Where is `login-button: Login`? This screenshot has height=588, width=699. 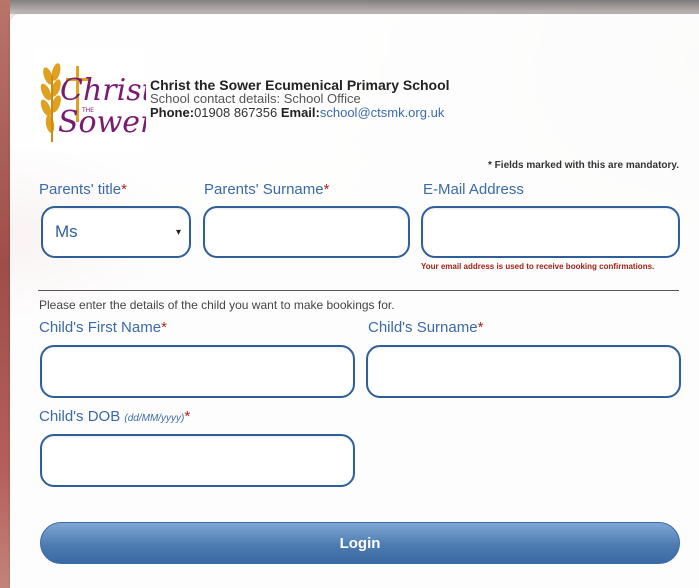
login-button: Login is located at coordinates (360, 543).